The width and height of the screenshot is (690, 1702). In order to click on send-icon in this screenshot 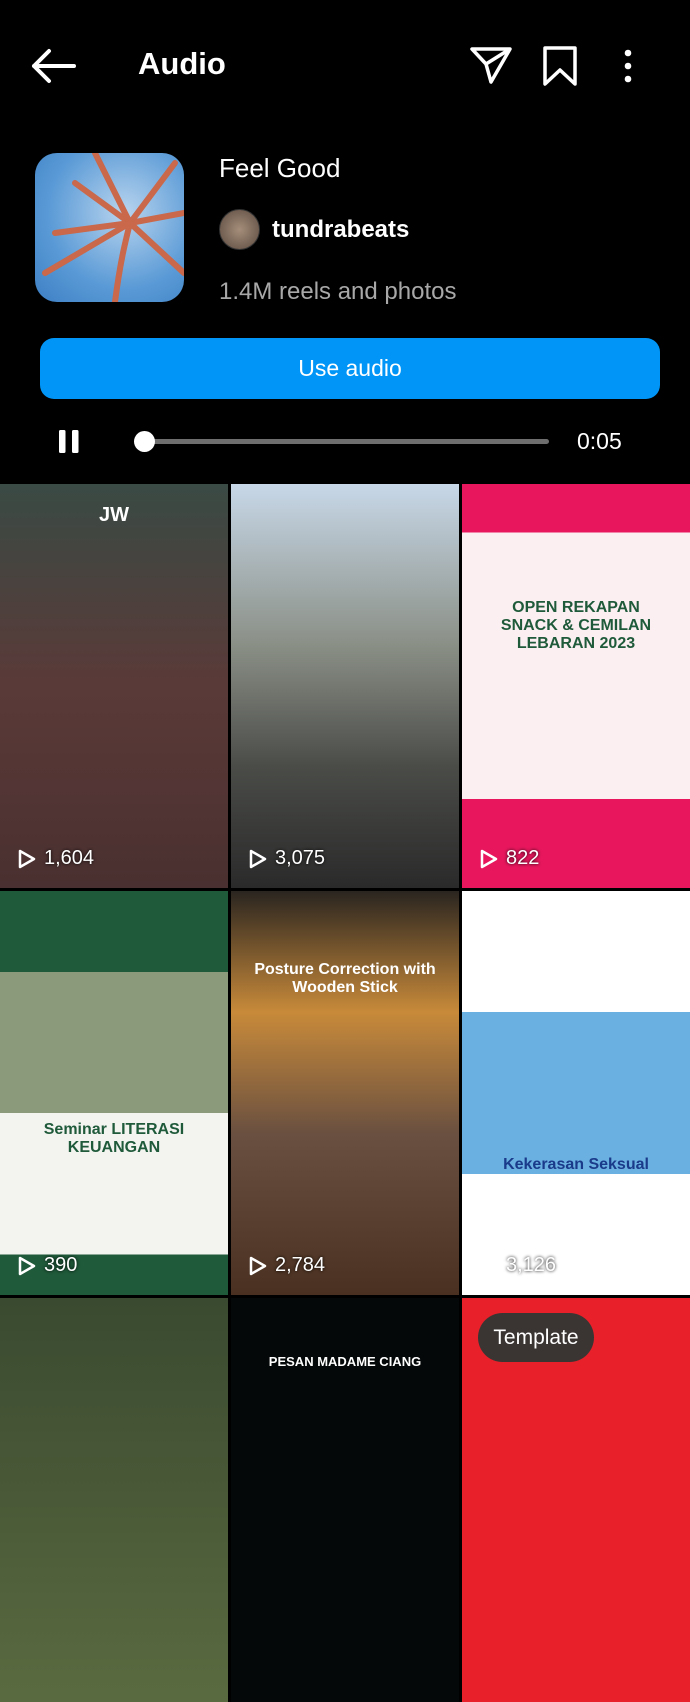, I will do `click(491, 65)`.